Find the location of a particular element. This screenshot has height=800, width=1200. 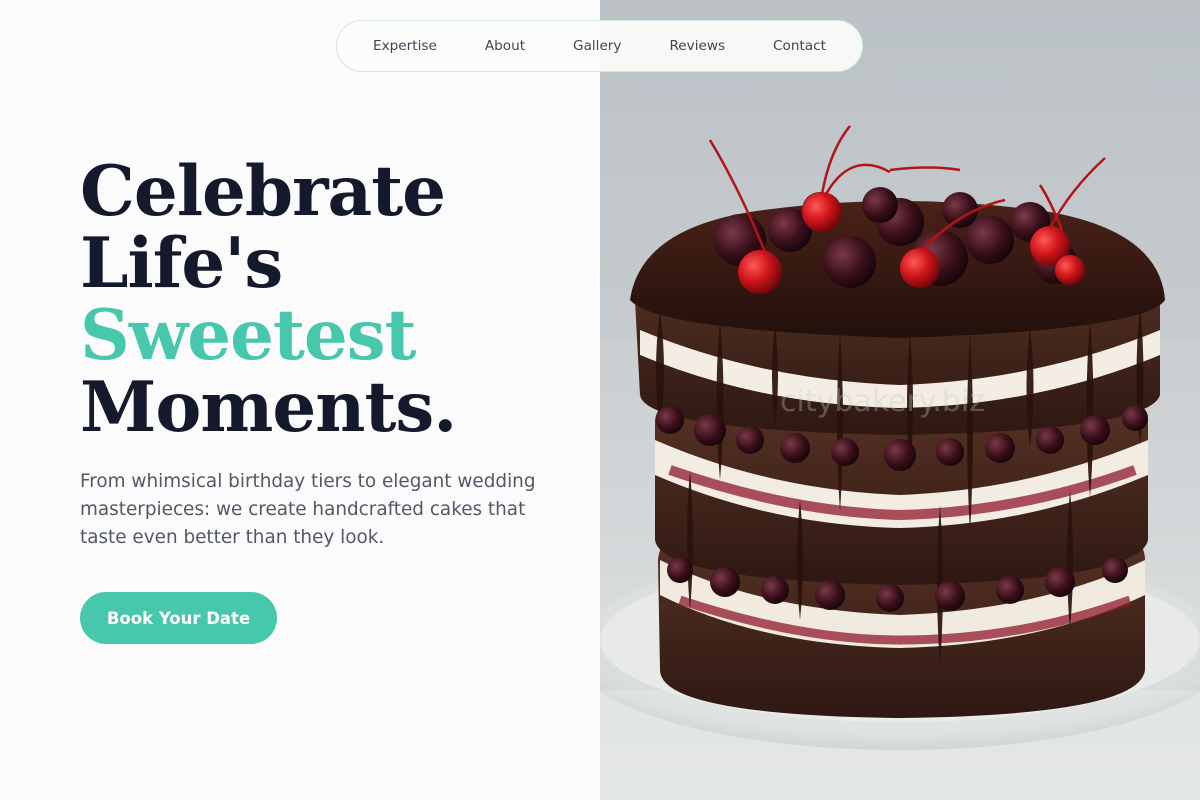

nav-link-reviews: Reviews is located at coordinates (697, 46).